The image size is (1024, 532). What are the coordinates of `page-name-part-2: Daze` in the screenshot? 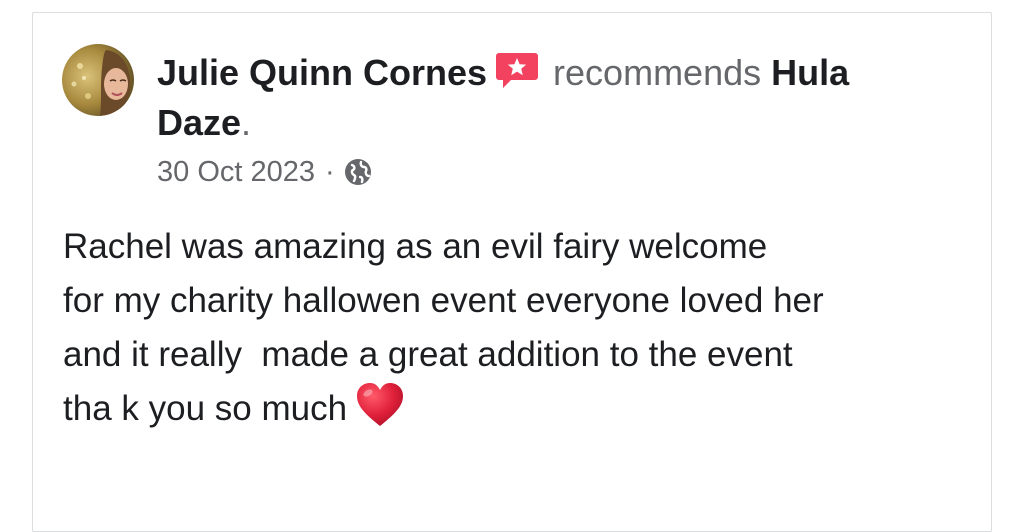 It's located at (199, 122).